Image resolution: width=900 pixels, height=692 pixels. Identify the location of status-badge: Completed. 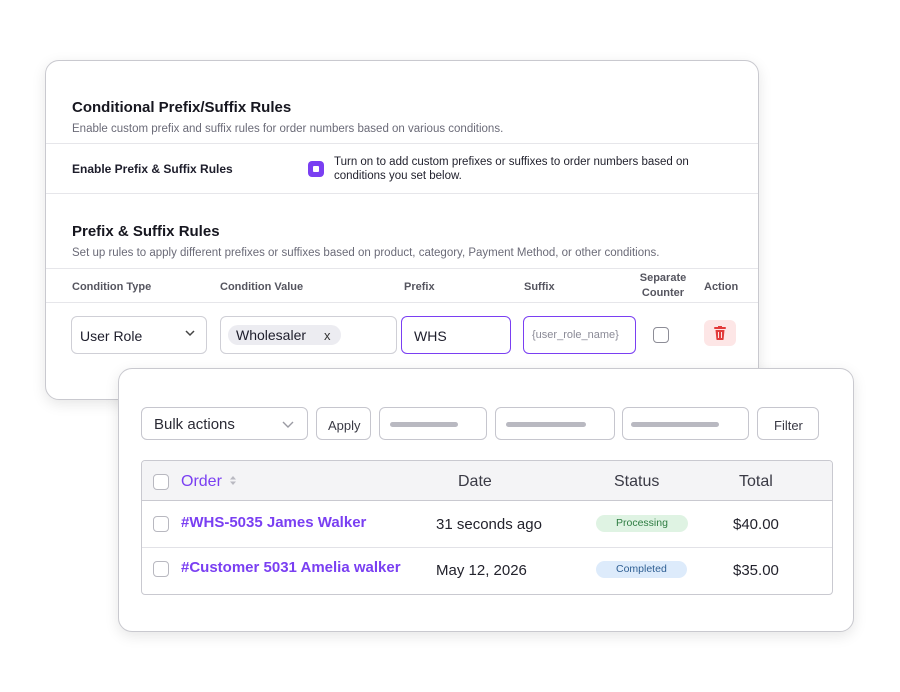
(641, 569).